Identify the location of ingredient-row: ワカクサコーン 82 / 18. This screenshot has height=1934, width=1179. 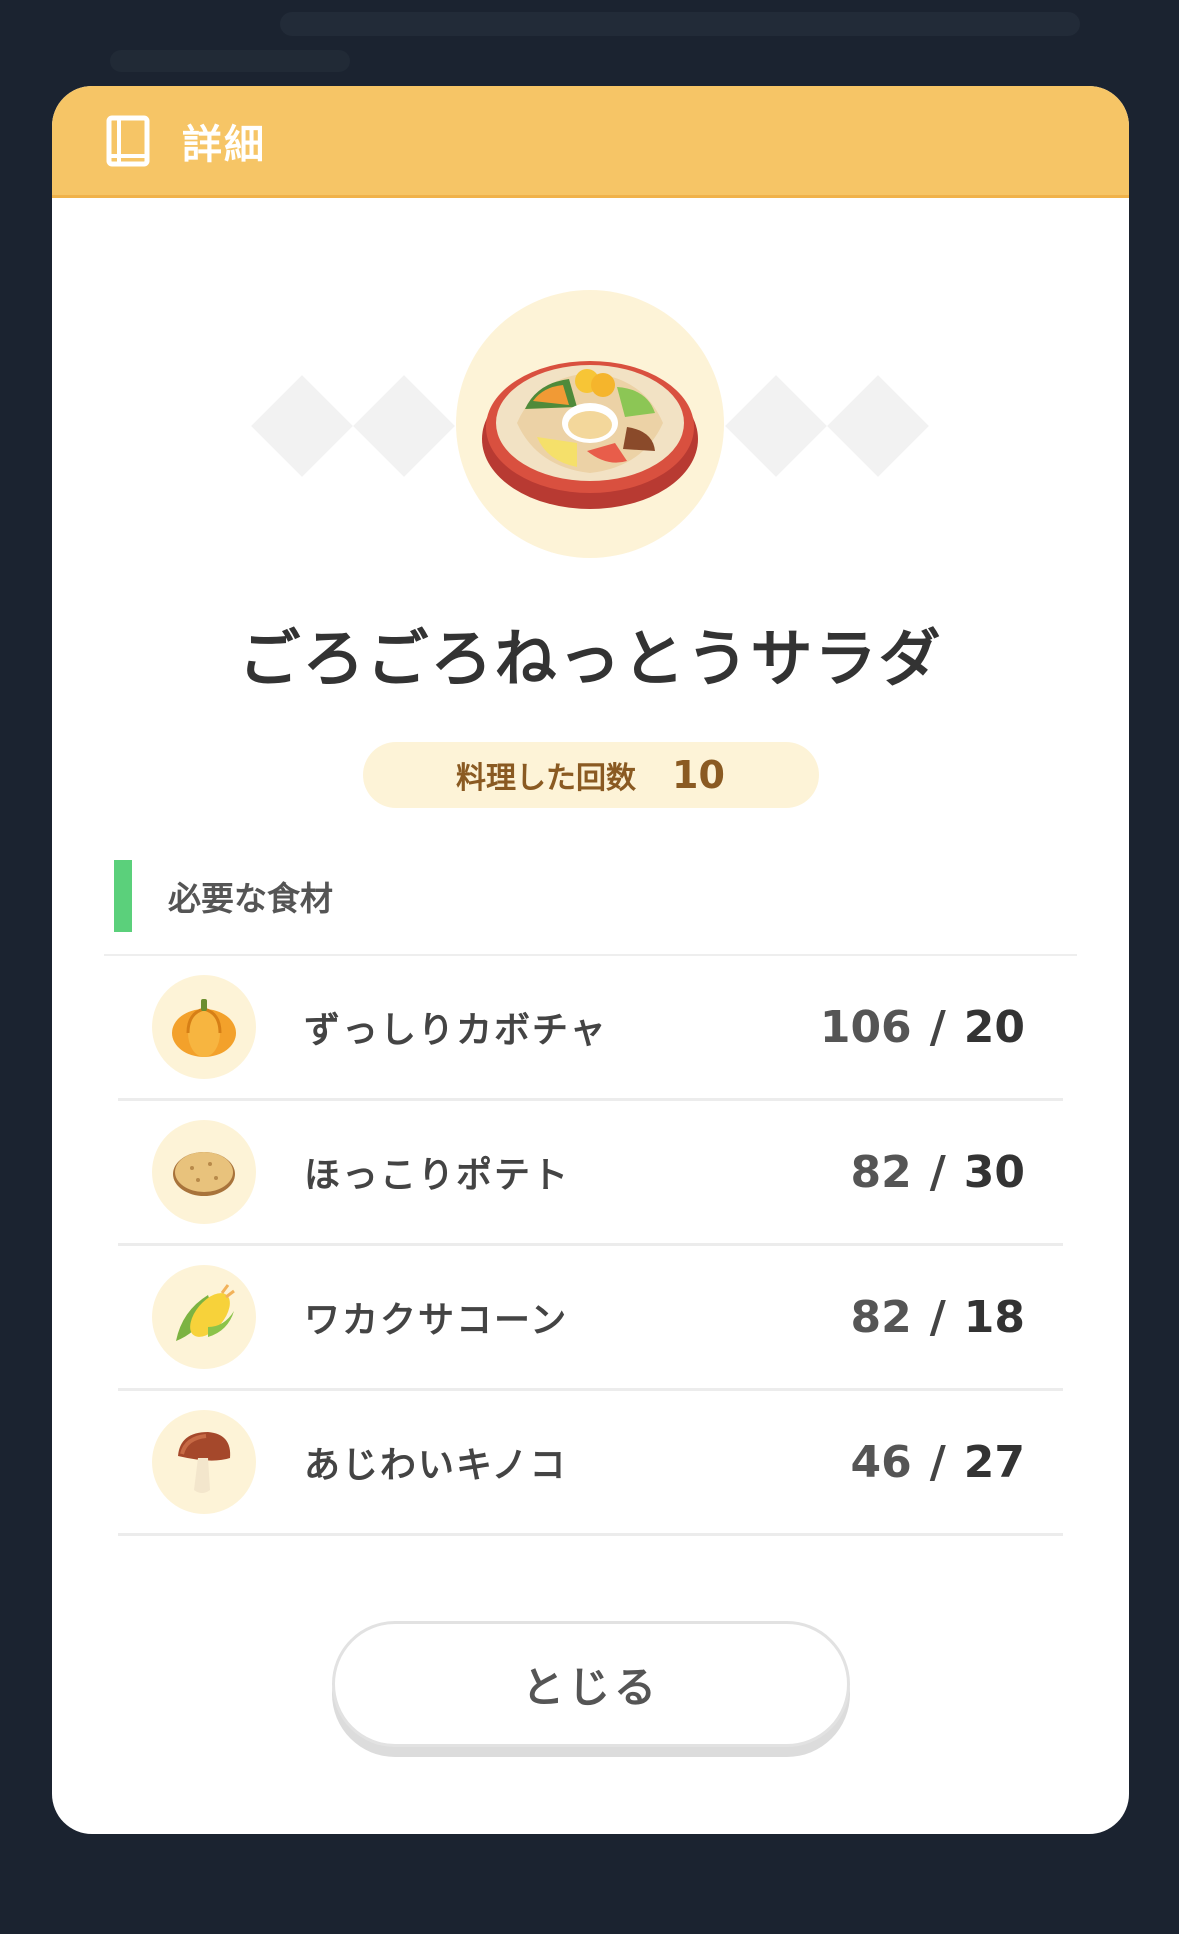
(590, 1318).